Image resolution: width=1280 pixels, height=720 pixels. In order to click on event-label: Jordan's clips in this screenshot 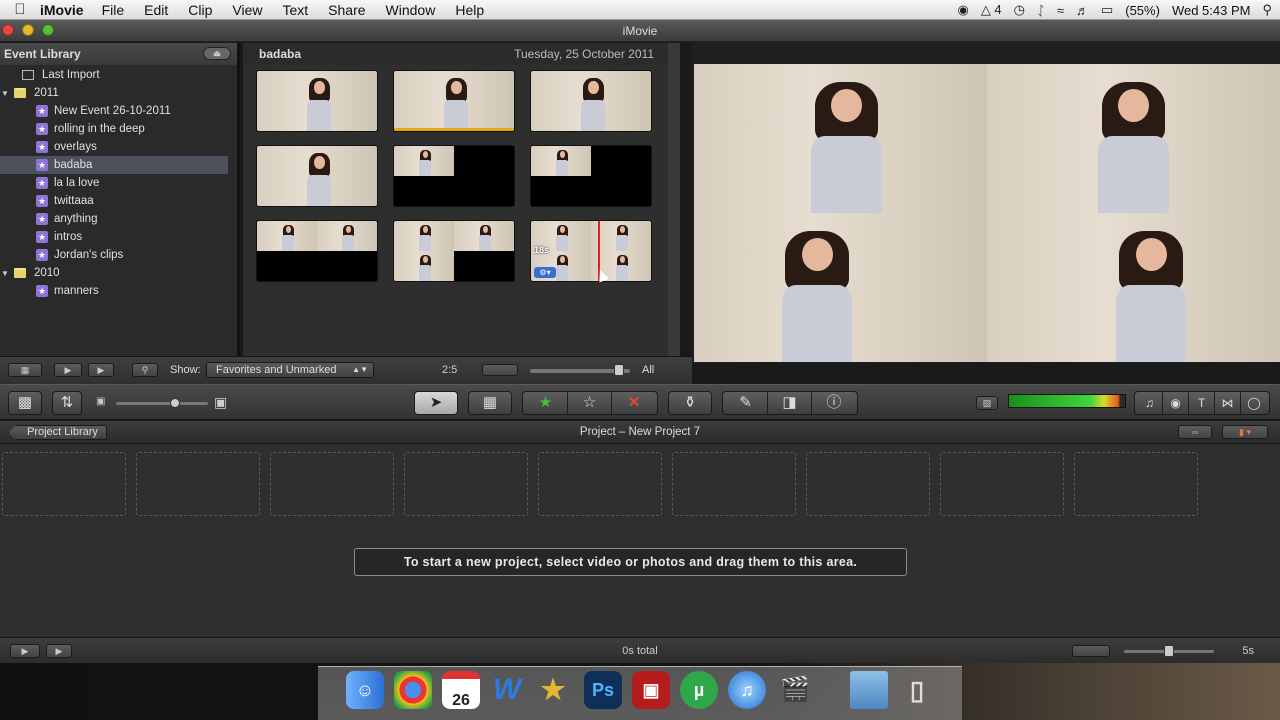, I will do `click(89, 255)`.